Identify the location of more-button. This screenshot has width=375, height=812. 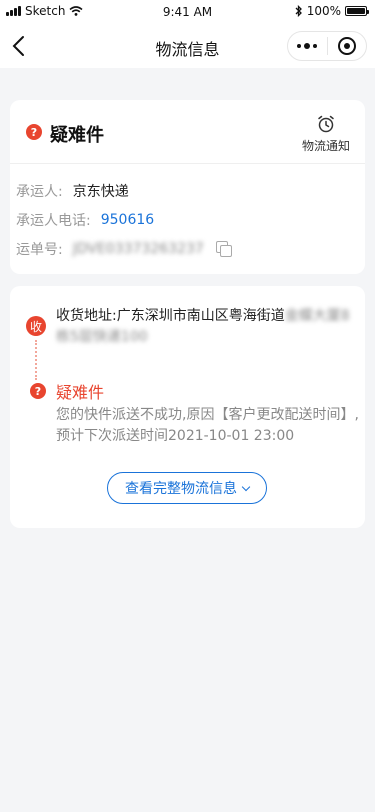
(307, 46).